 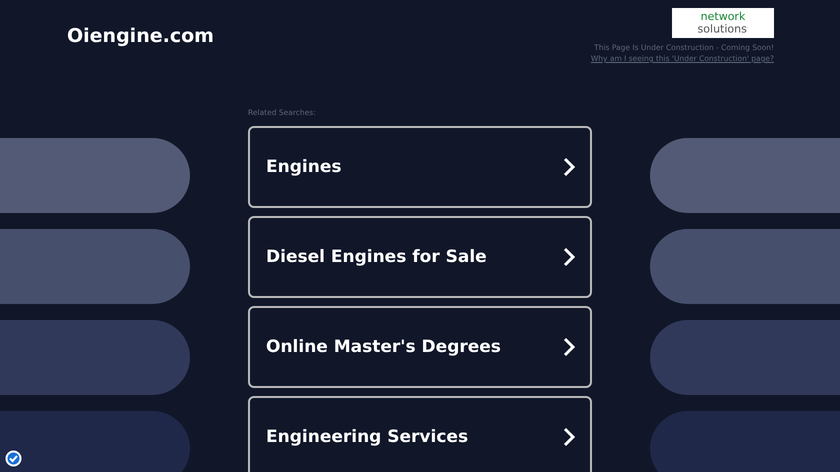 I want to click on search-link: Diesel Engines for Sale, so click(x=420, y=257).